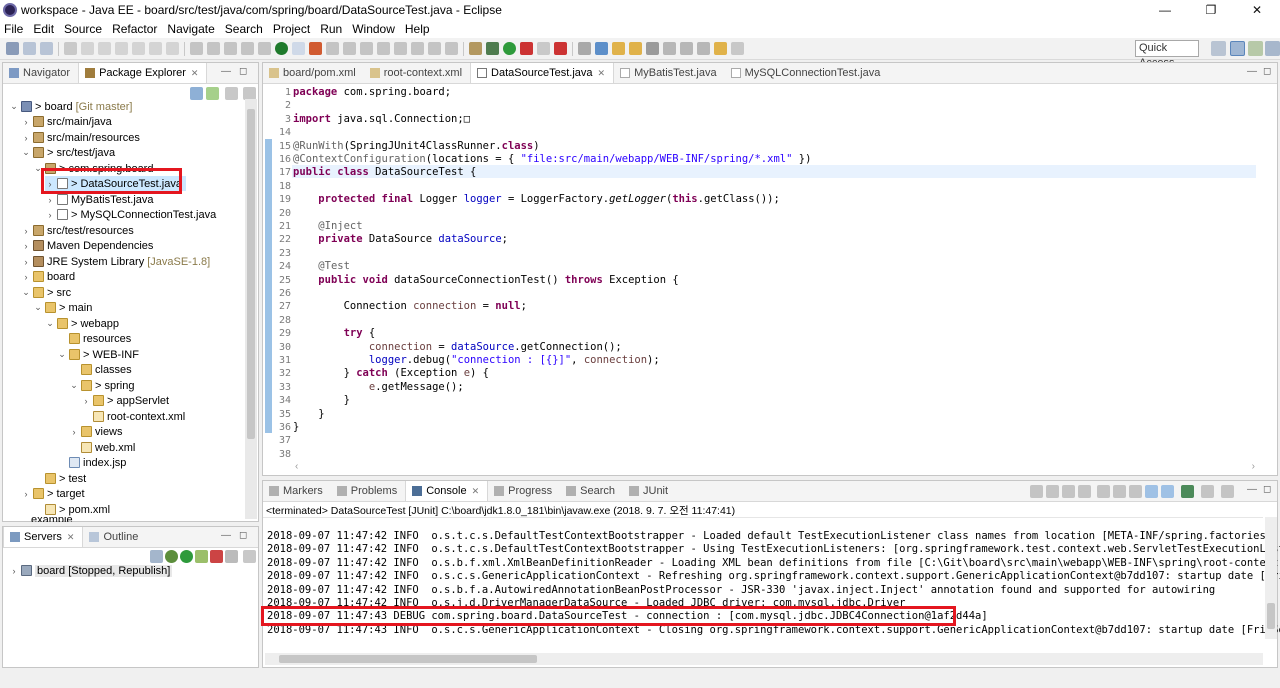 This screenshot has height=688, width=1280. What do you see at coordinates (1187, 491) in the screenshot?
I see `pin-console-icon` at bounding box center [1187, 491].